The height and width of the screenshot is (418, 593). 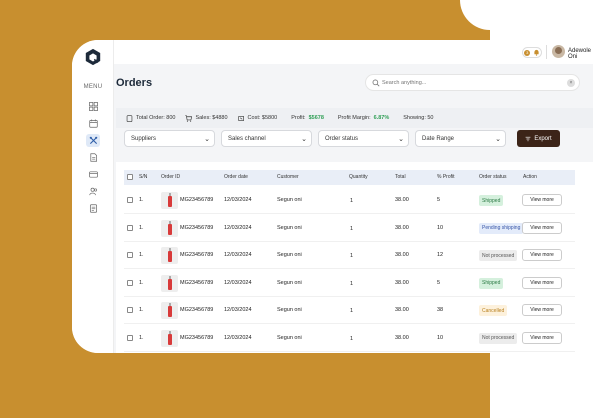 What do you see at coordinates (93, 140) in the screenshot?
I see `tools-icon` at bounding box center [93, 140].